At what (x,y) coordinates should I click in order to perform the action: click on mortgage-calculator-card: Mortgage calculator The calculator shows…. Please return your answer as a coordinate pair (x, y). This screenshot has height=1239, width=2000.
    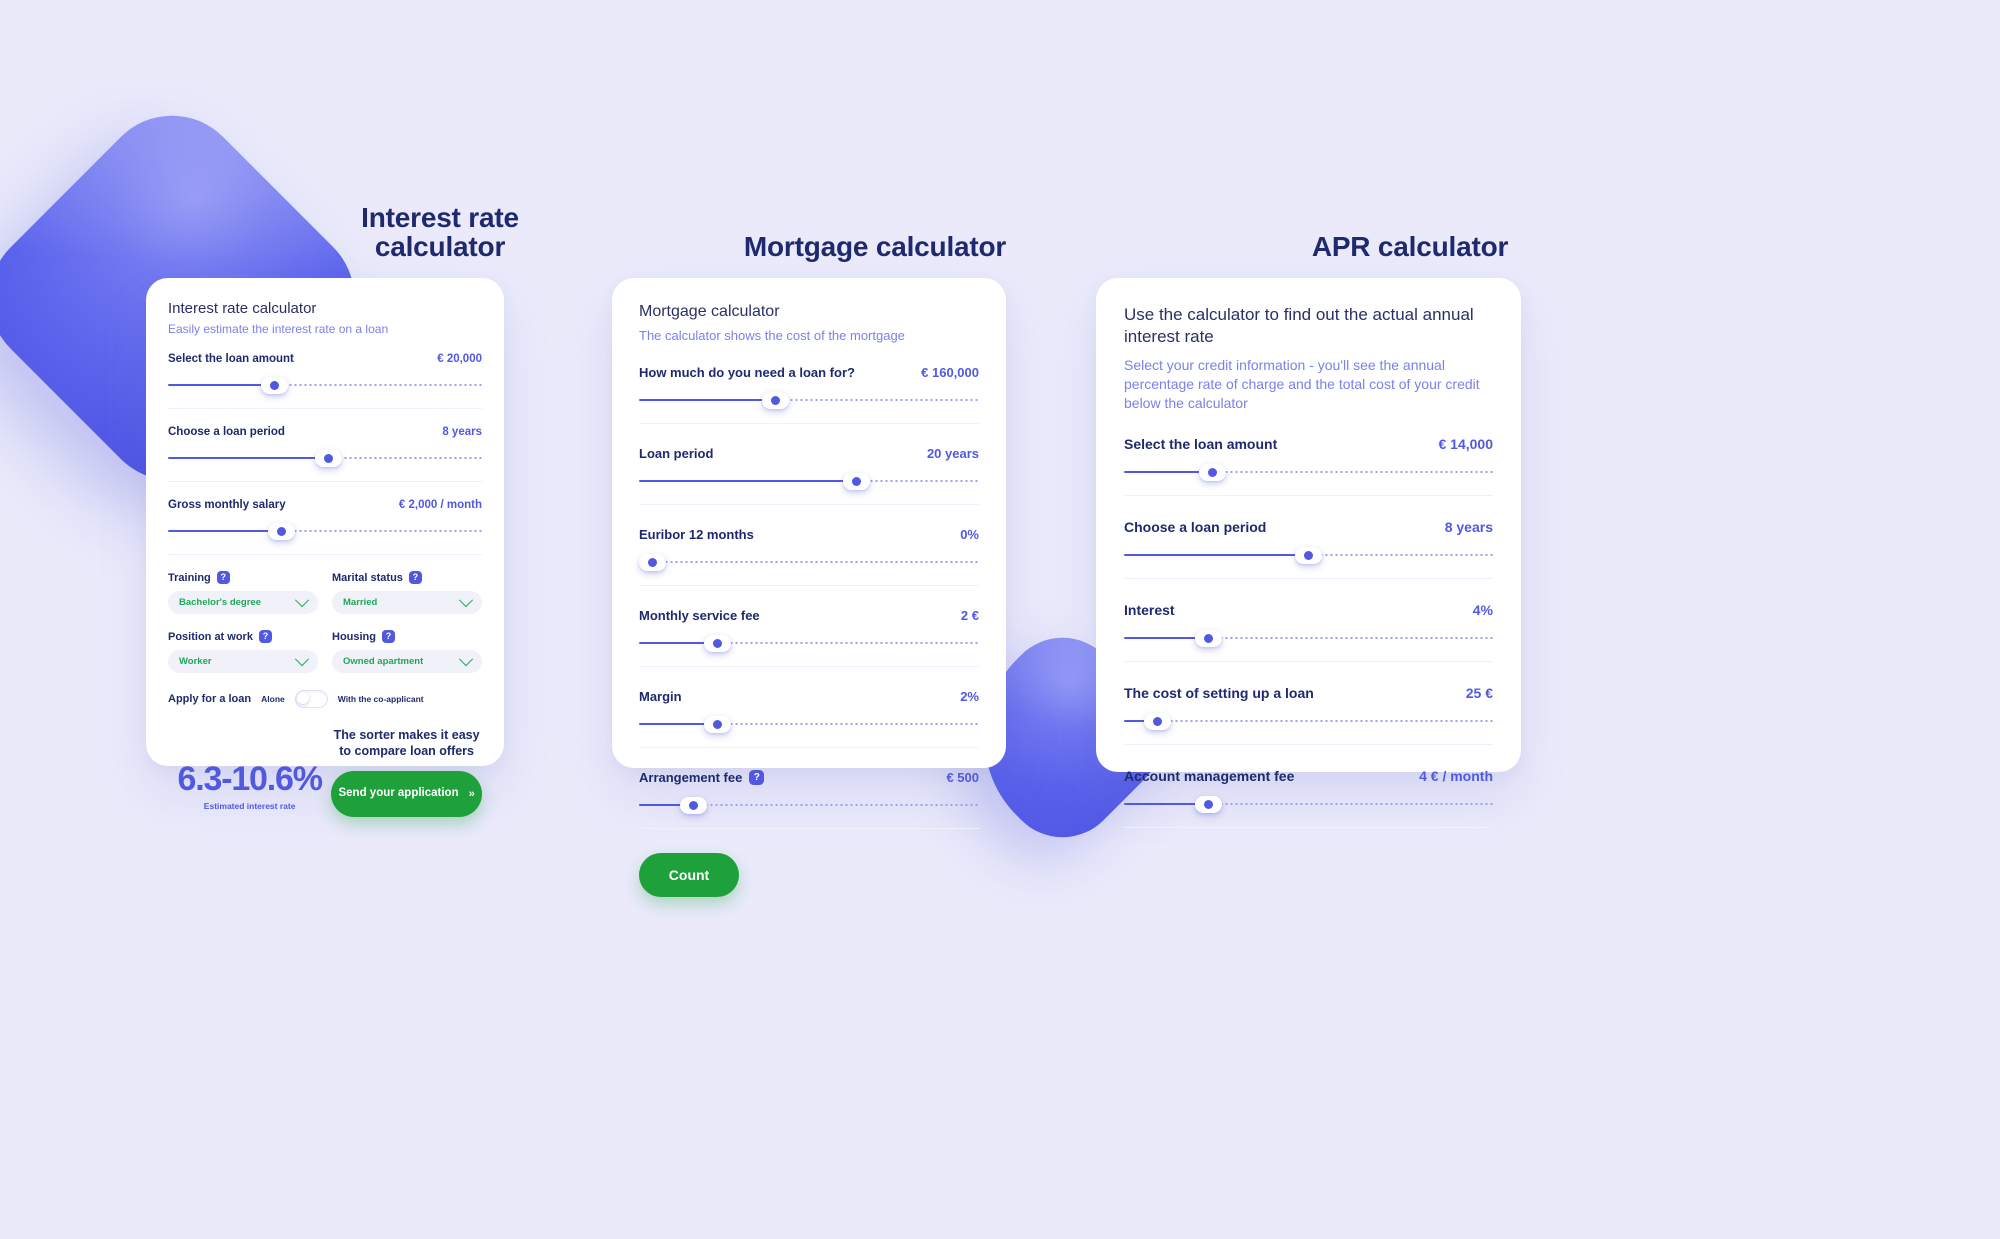
    Looking at the image, I should click on (809, 587).